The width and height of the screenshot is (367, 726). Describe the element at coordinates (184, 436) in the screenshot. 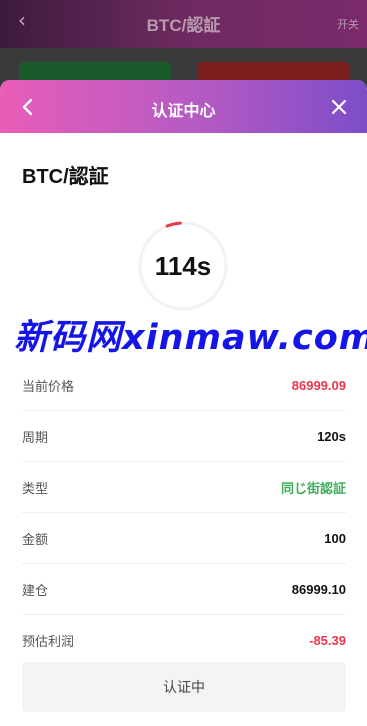

I see `row-period: 周期 120s` at that location.